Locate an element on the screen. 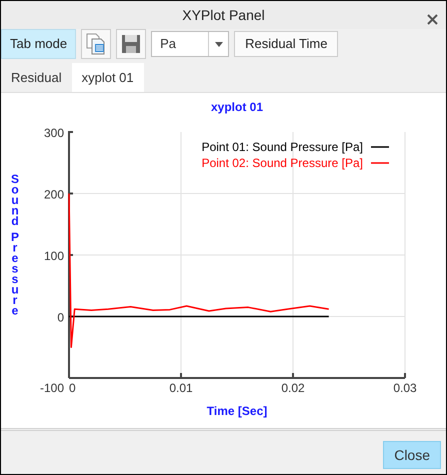  window-title: XYPlot Panel is located at coordinates (223, 15).